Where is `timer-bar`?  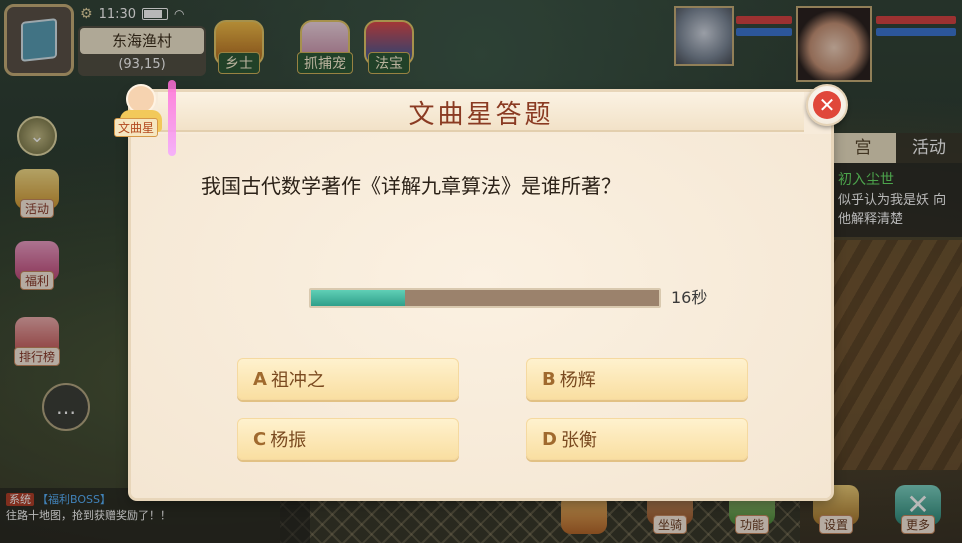 timer-bar is located at coordinates (485, 298).